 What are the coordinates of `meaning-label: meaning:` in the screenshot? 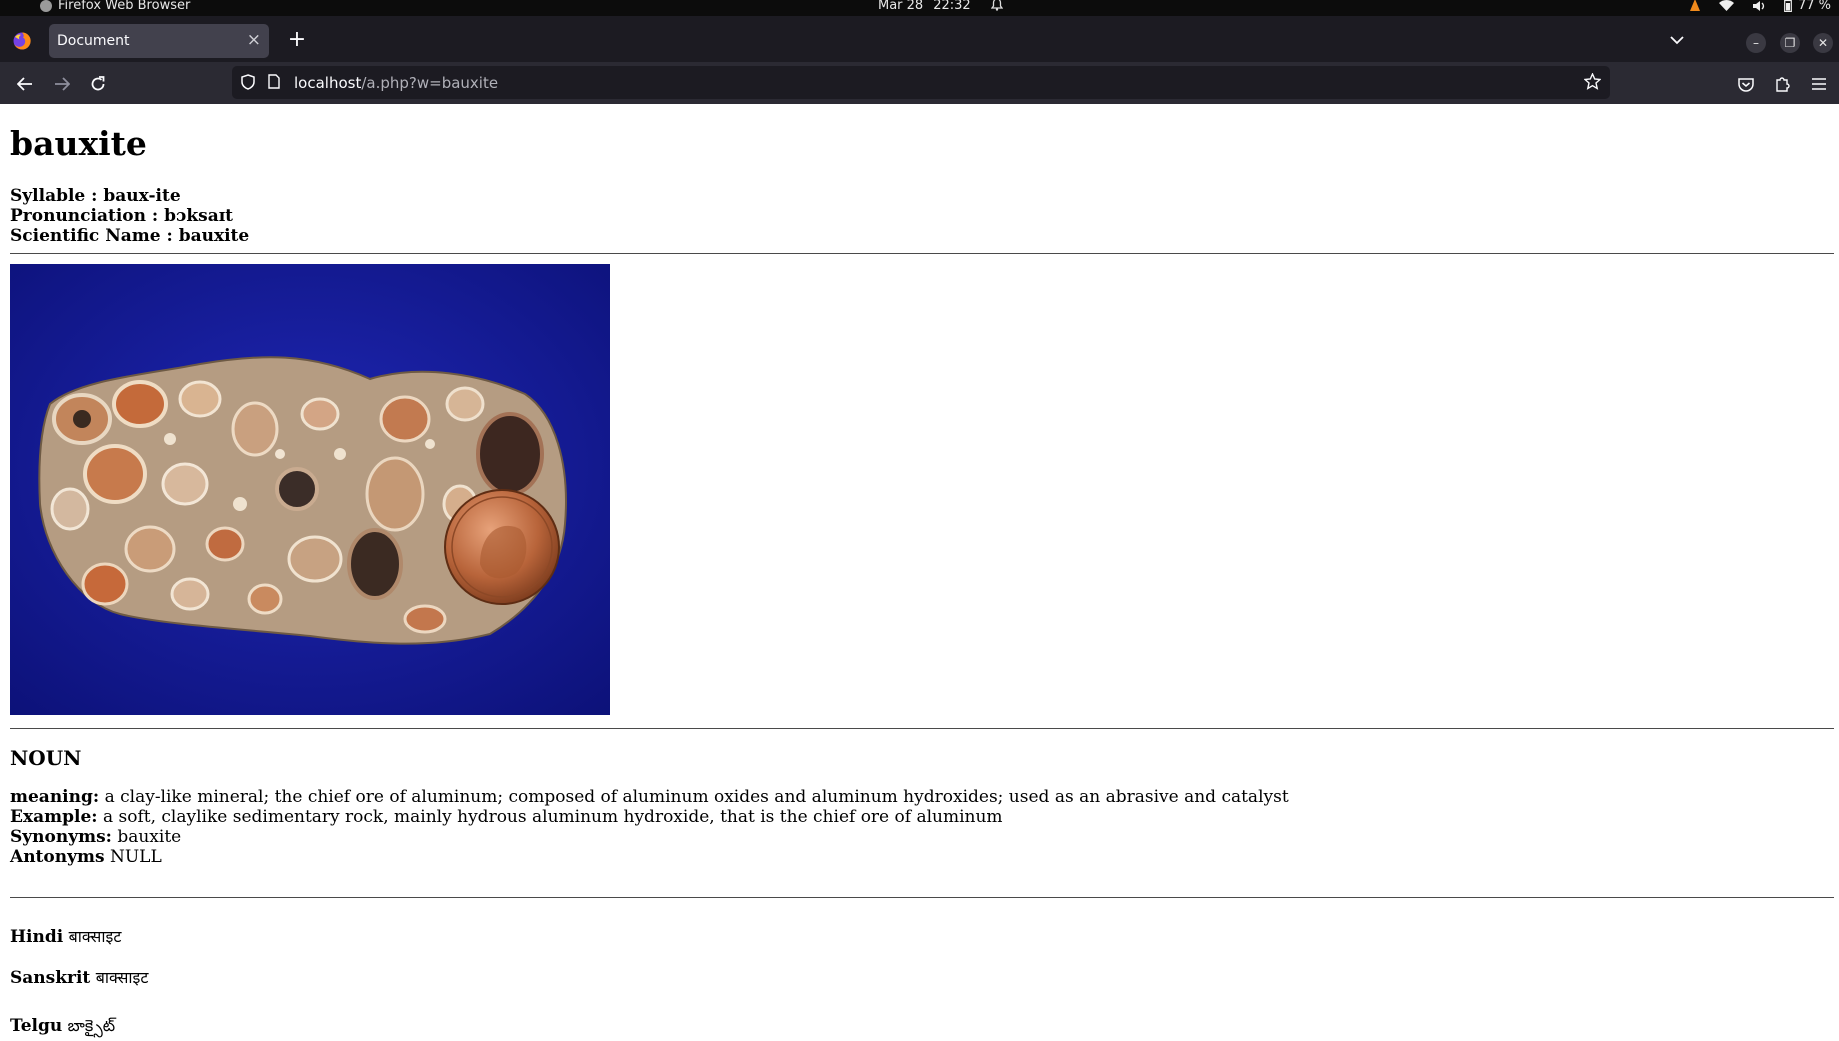 It's located at (55, 797).